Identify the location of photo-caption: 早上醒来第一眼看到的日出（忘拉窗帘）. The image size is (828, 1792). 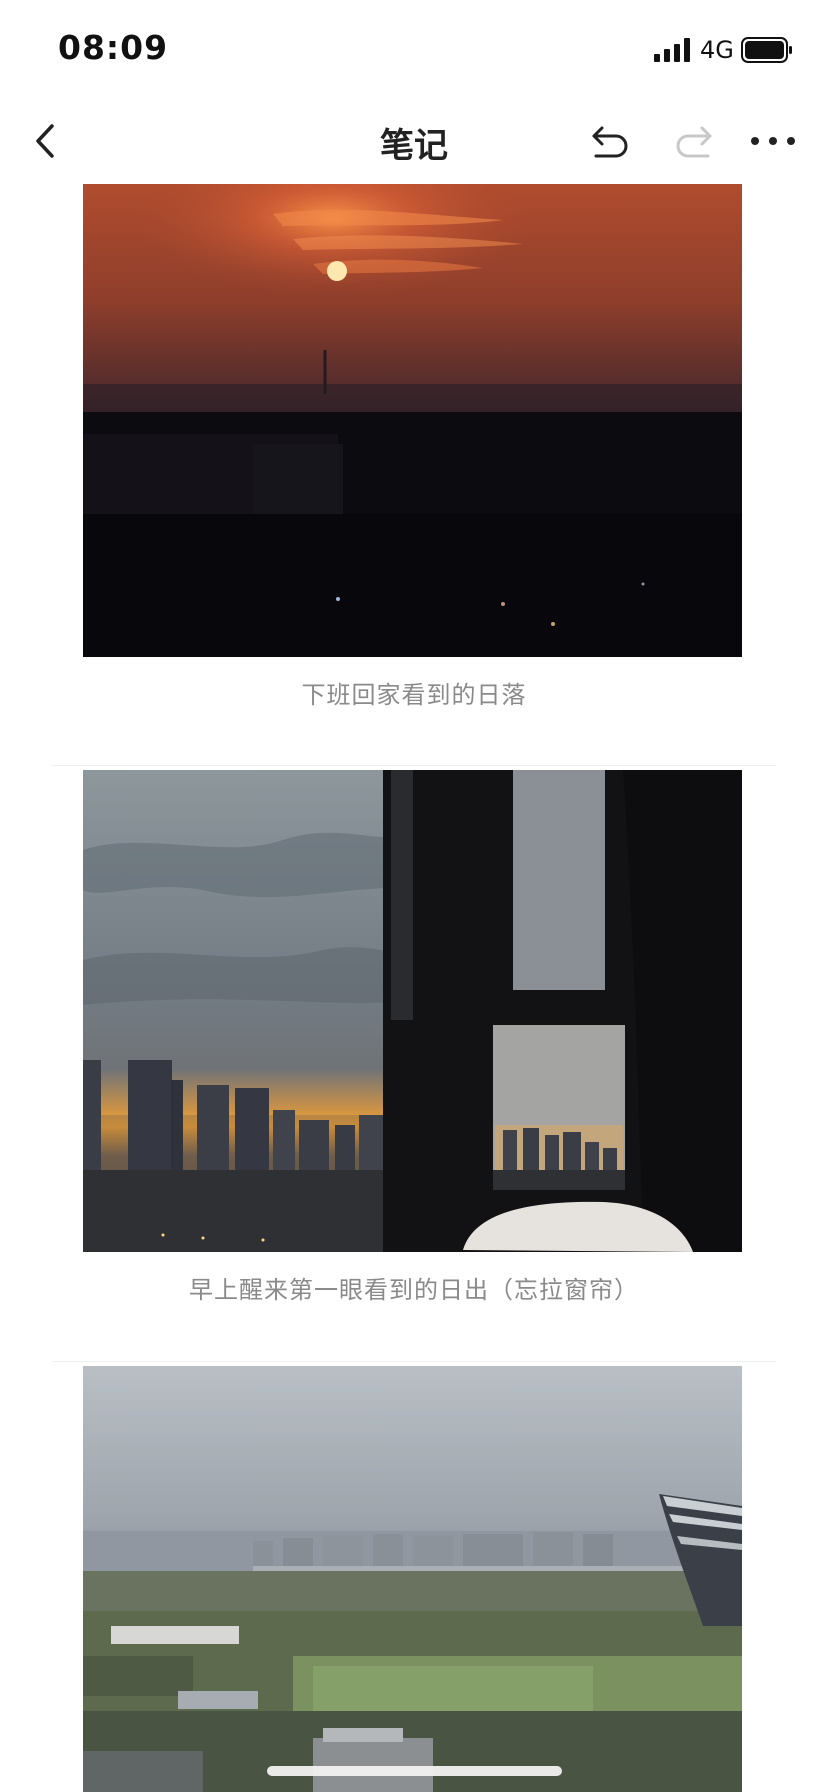
(414, 1290).